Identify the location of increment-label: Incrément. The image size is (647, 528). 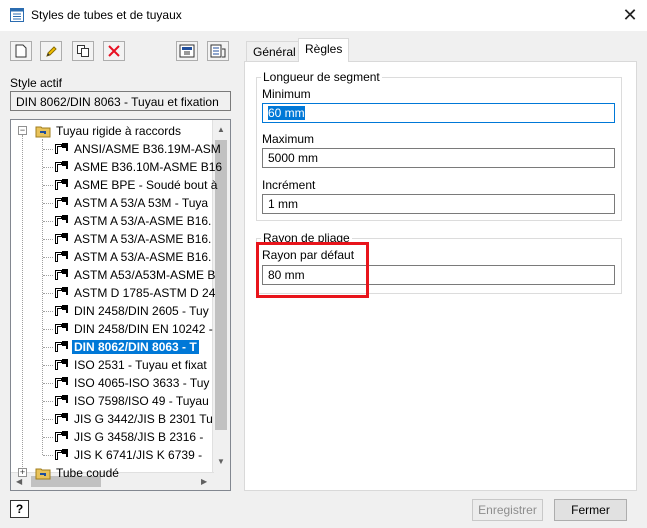
(289, 185).